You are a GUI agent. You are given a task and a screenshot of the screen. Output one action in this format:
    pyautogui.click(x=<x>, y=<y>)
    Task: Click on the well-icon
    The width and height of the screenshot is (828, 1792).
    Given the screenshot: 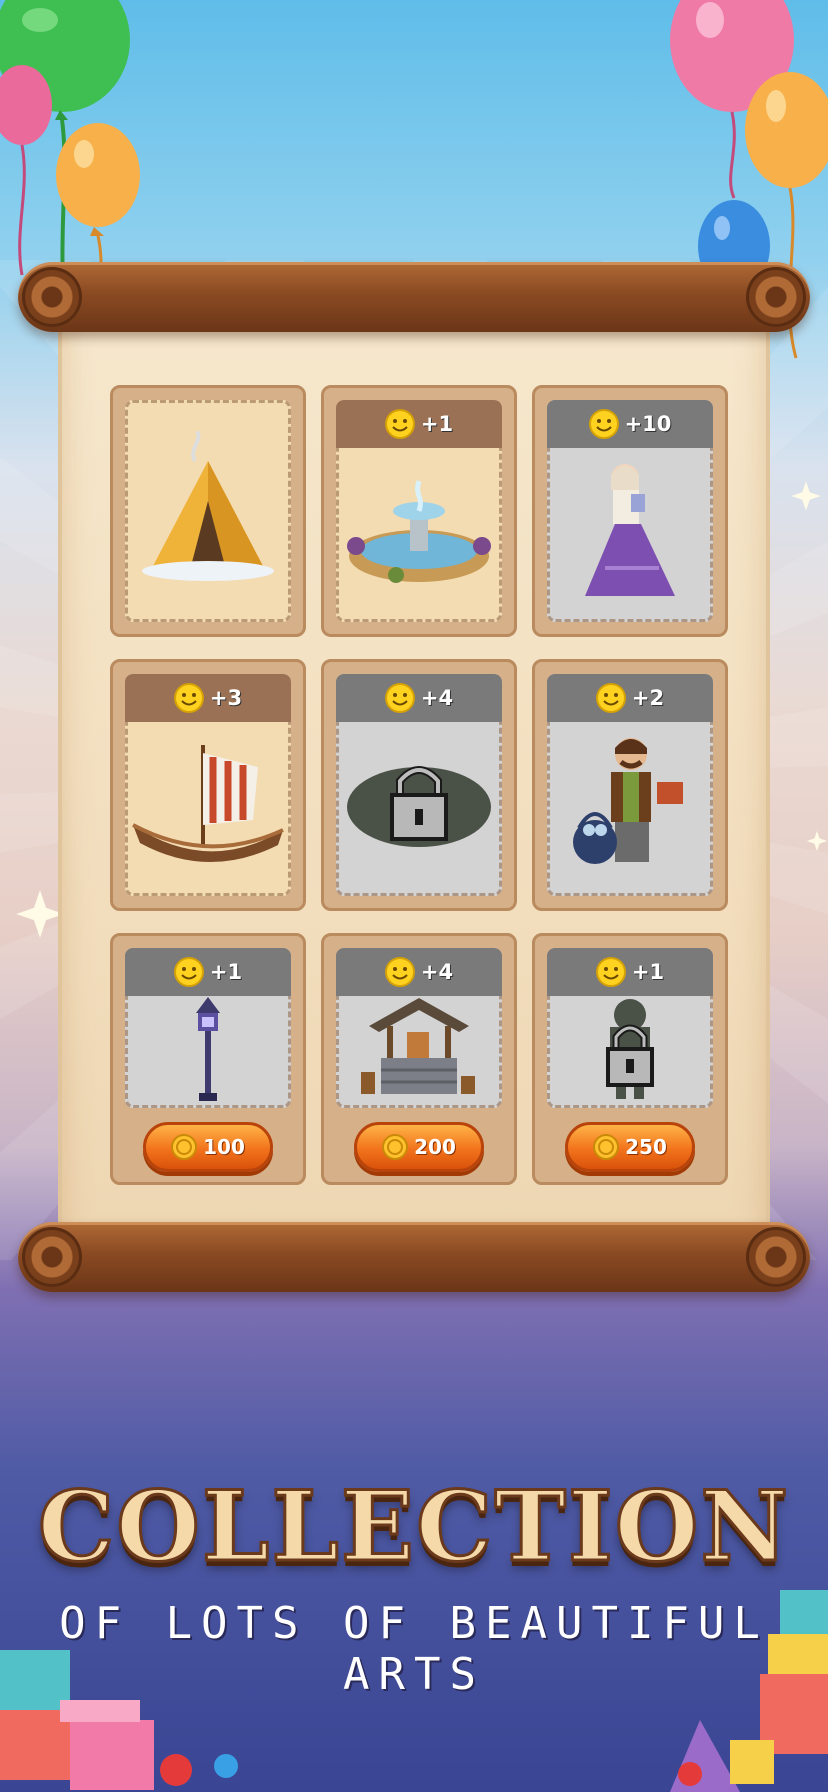 What is the action you would take?
    pyautogui.click(x=418, y=1045)
    